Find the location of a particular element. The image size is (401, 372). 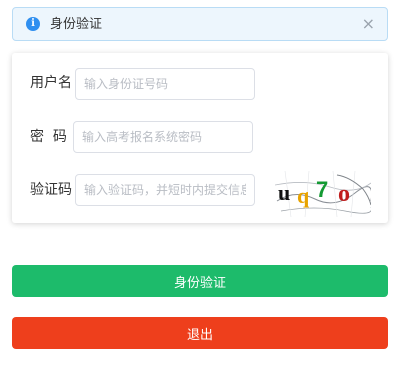

captcha-char-3: 7 is located at coordinates (322, 189).